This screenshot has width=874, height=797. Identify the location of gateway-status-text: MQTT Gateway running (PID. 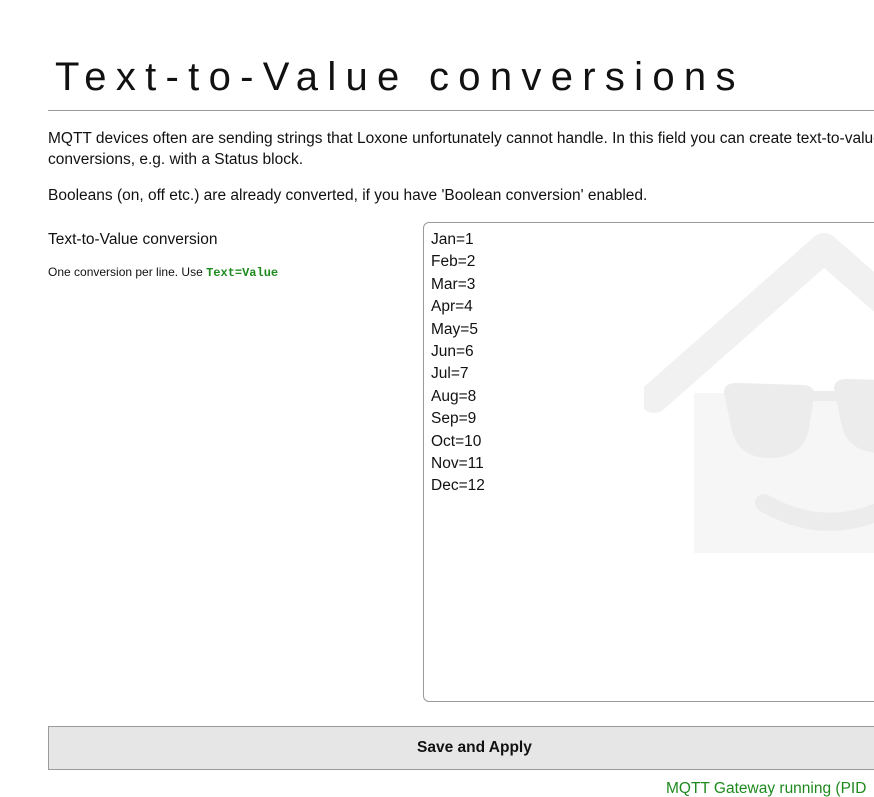
(766, 788).